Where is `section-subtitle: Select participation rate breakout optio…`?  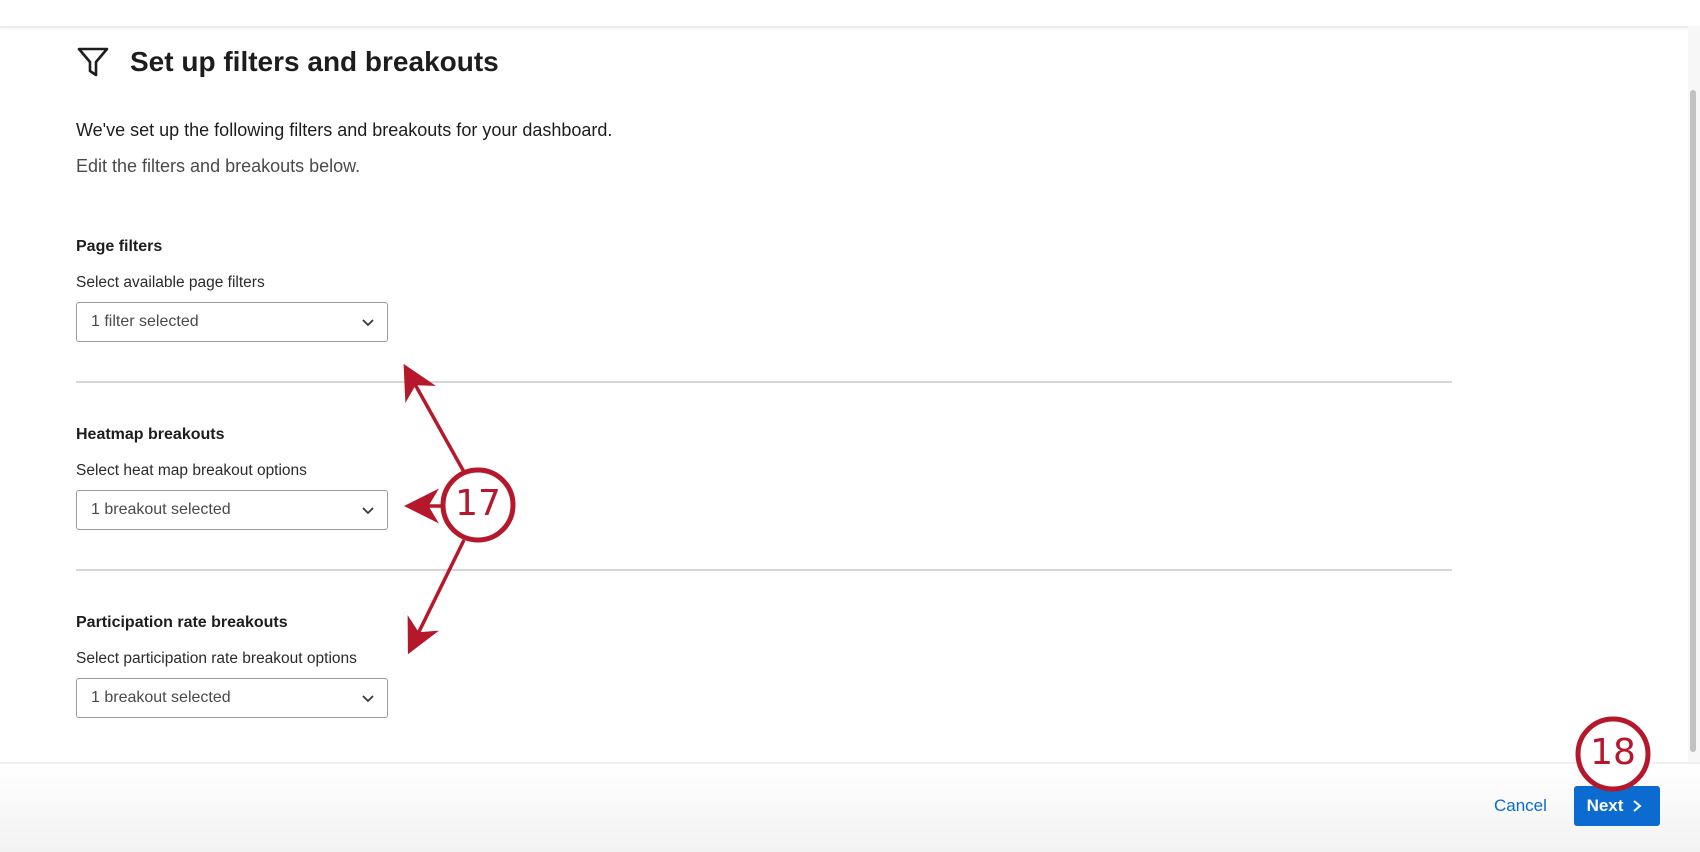 section-subtitle: Select participation rate breakout optio… is located at coordinates (216, 658).